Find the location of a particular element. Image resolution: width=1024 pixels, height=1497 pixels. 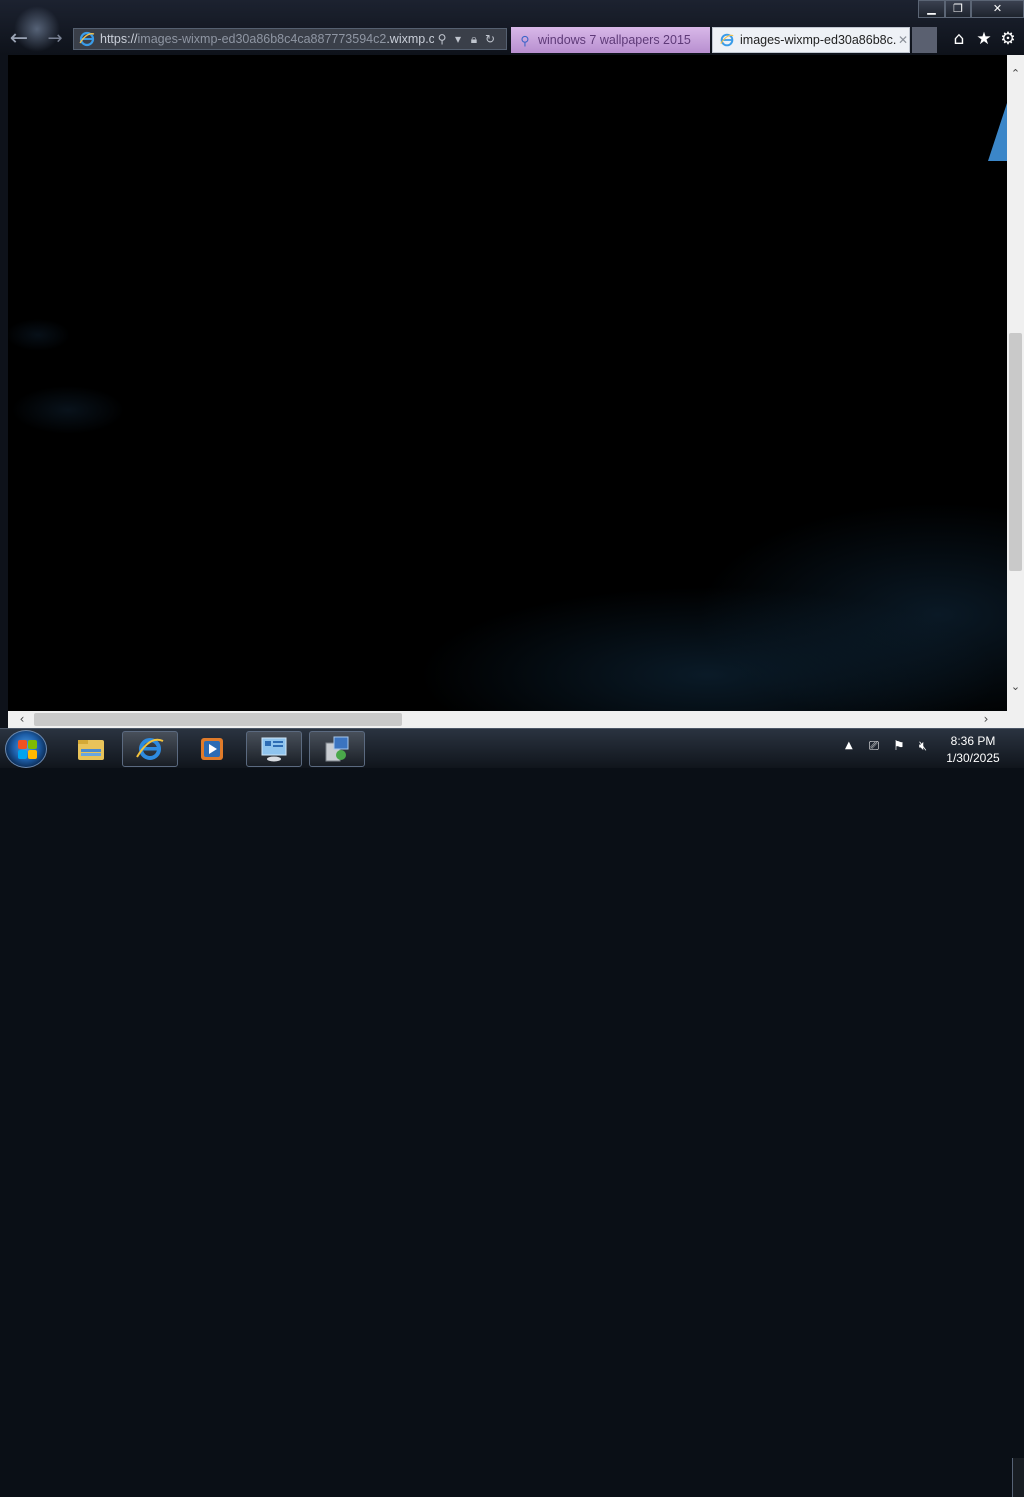

folder-icon is located at coordinates (91, 750).